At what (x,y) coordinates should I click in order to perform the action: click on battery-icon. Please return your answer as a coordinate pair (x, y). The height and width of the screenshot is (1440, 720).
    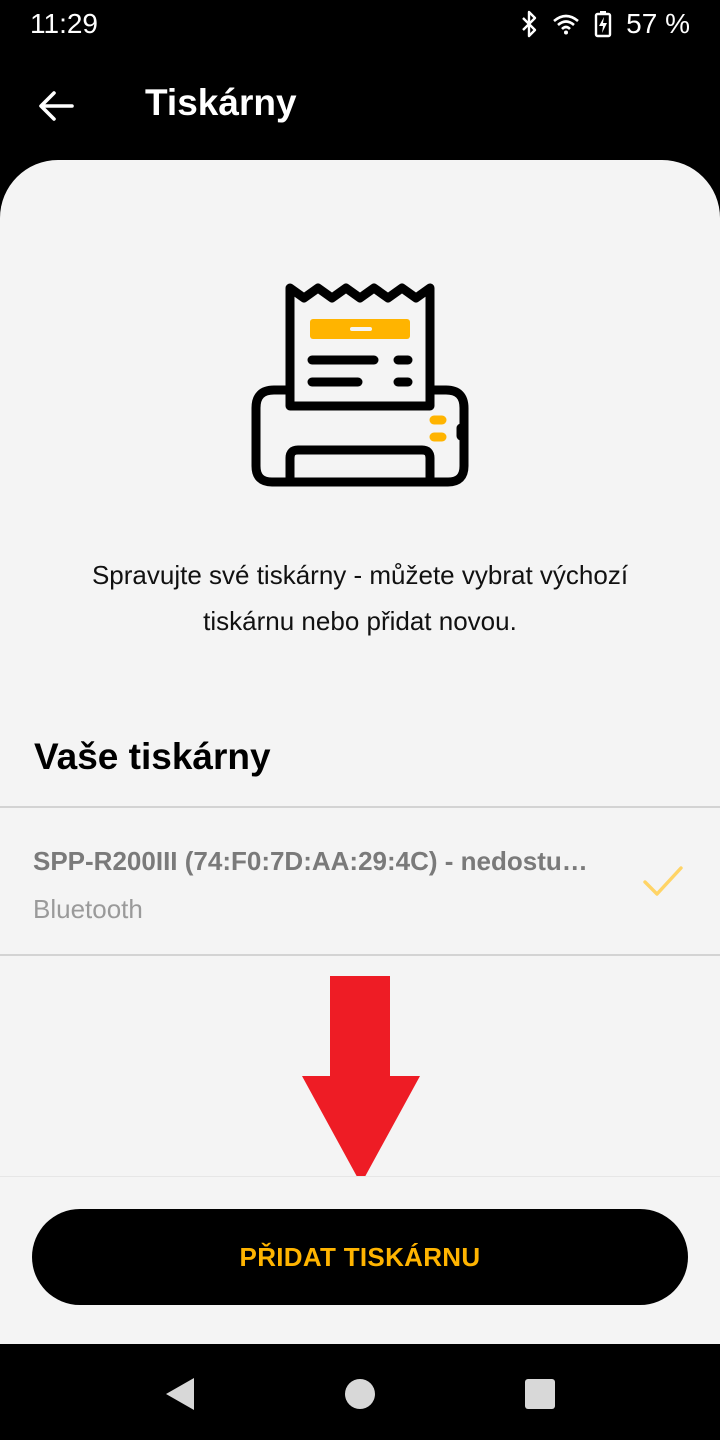
    Looking at the image, I should click on (603, 24).